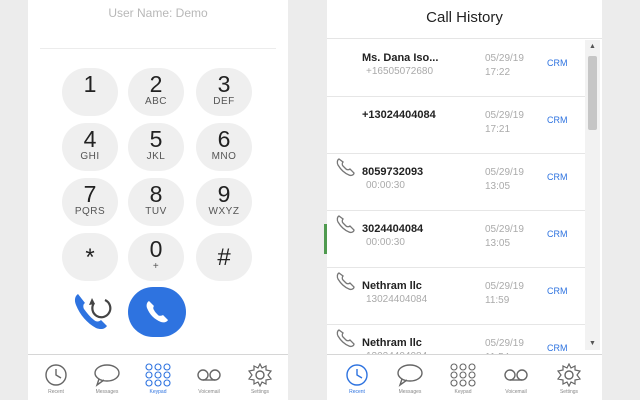  I want to click on key-0: 0 +, so click(156, 257).